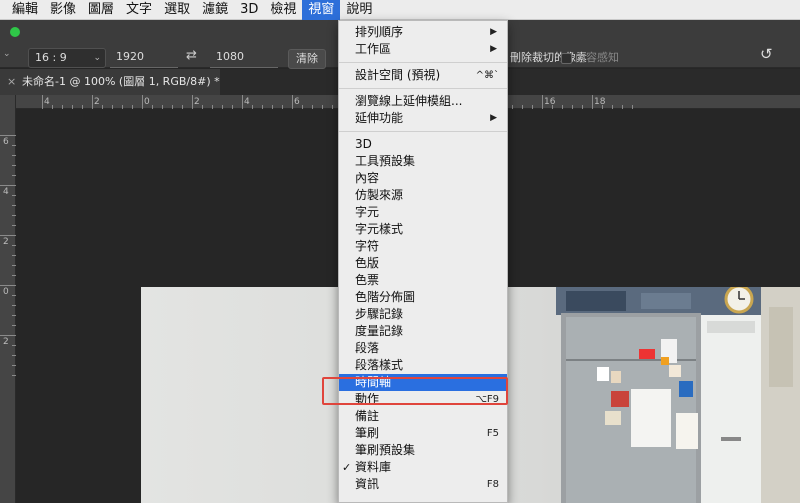  I want to click on menu-item: 色階分佈圖, so click(423, 297).